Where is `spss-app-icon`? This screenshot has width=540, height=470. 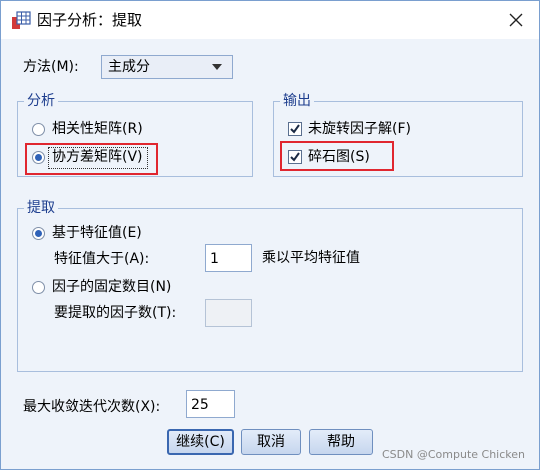 spss-app-icon is located at coordinates (21, 20).